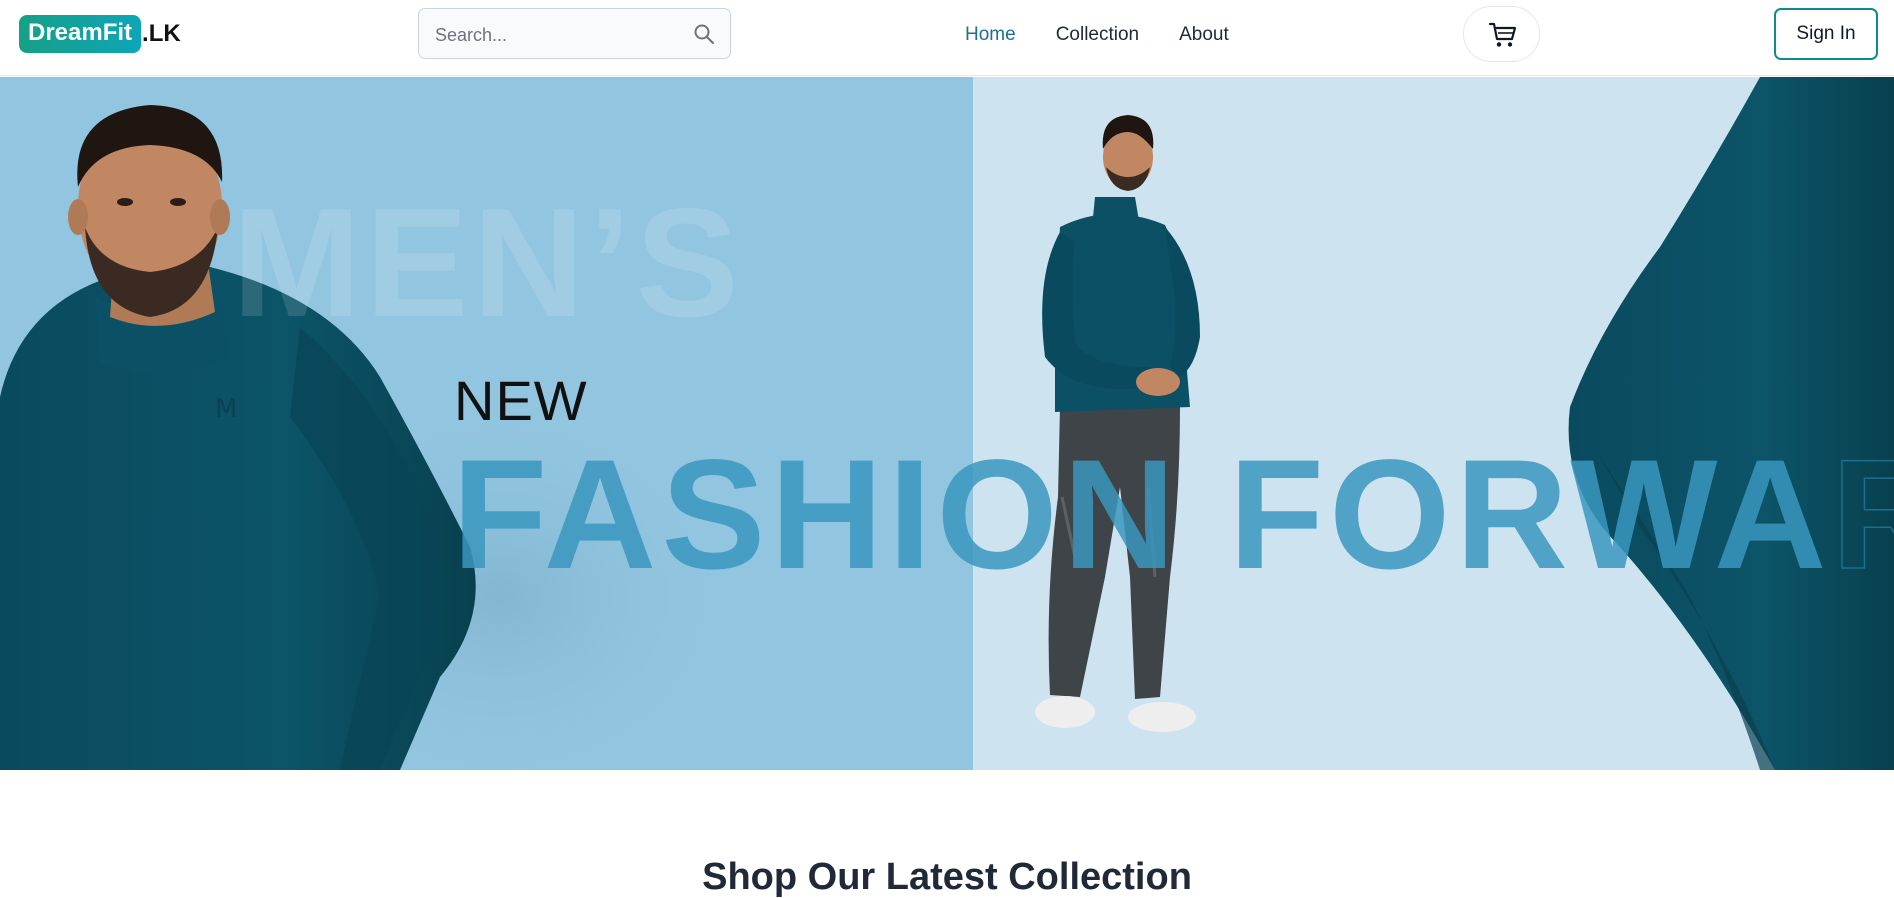 The image size is (1894, 898). What do you see at coordinates (1097, 35) in the screenshot?
I see `nav-link-collection: Collection` at bounding box center [1097, 35].